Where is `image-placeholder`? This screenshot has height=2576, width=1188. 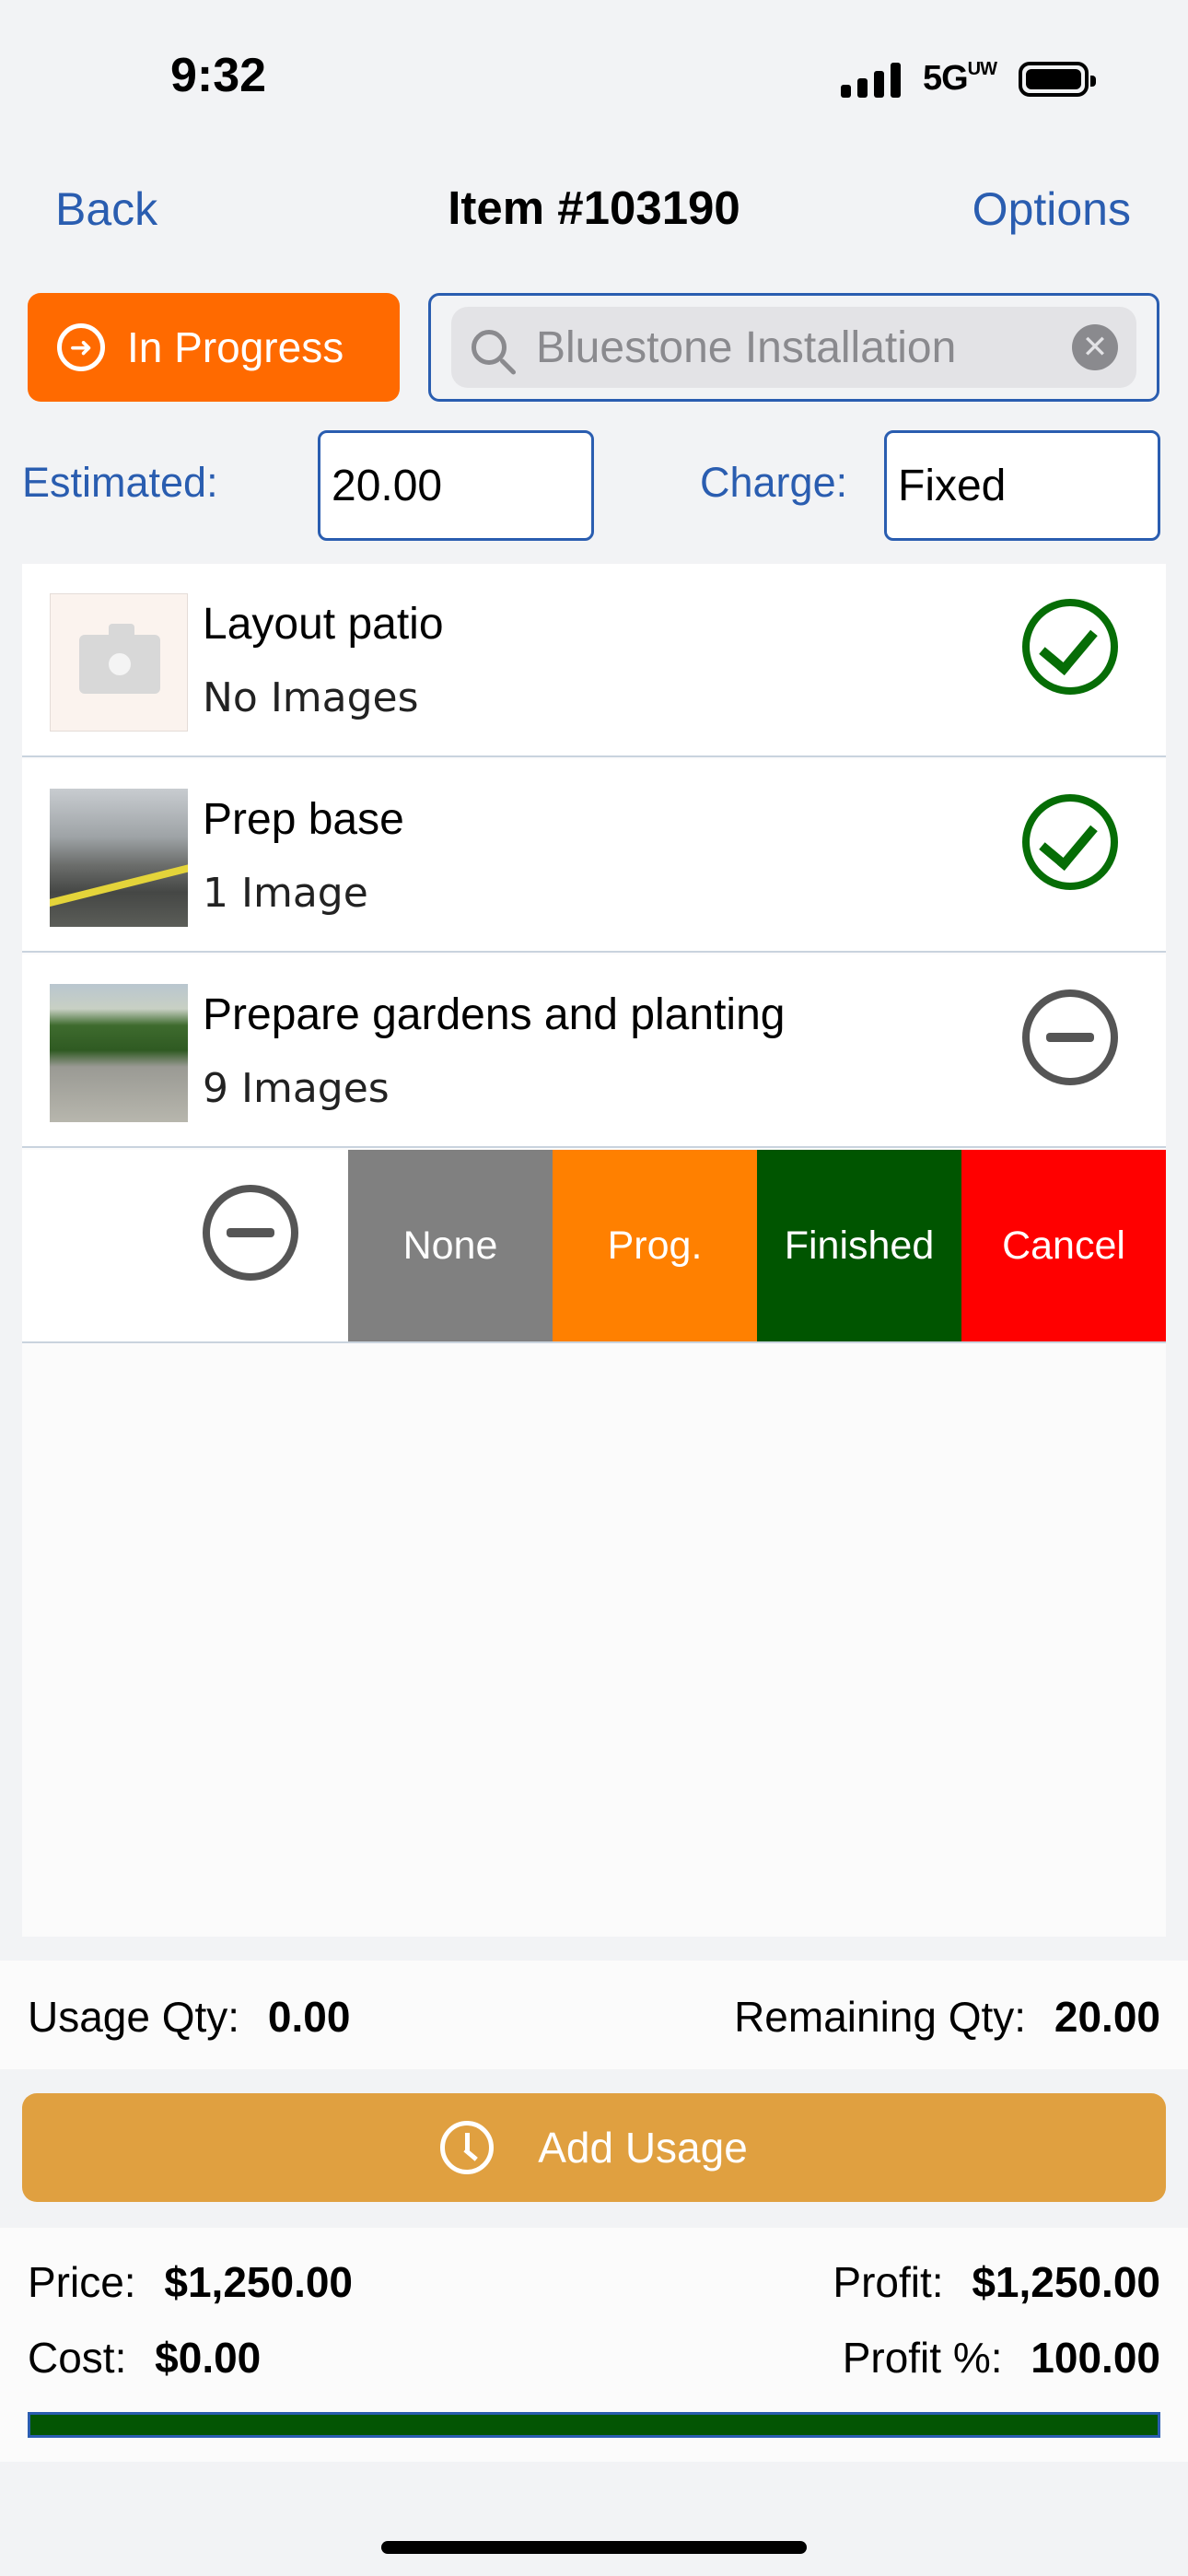
image-placeholder is located at coordinates (119, 662).